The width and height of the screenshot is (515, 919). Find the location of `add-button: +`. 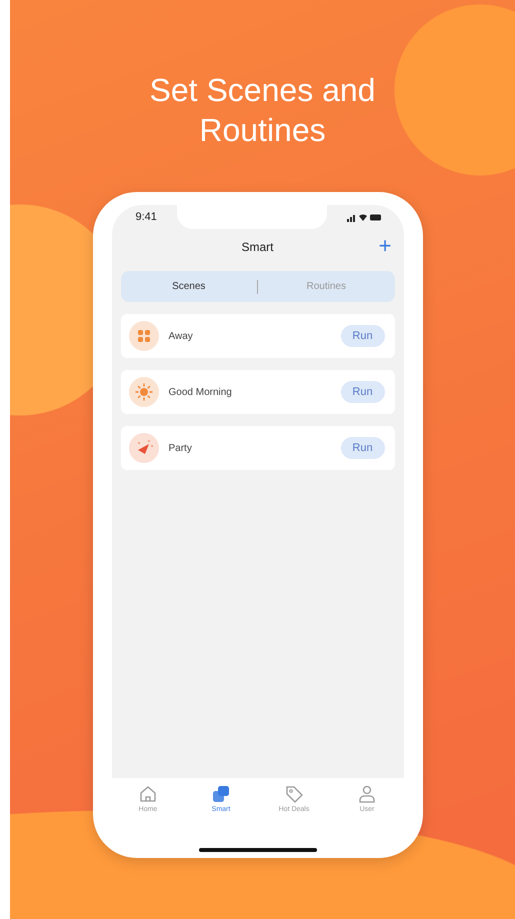

add-button: + is located at coordinates (385, 246).